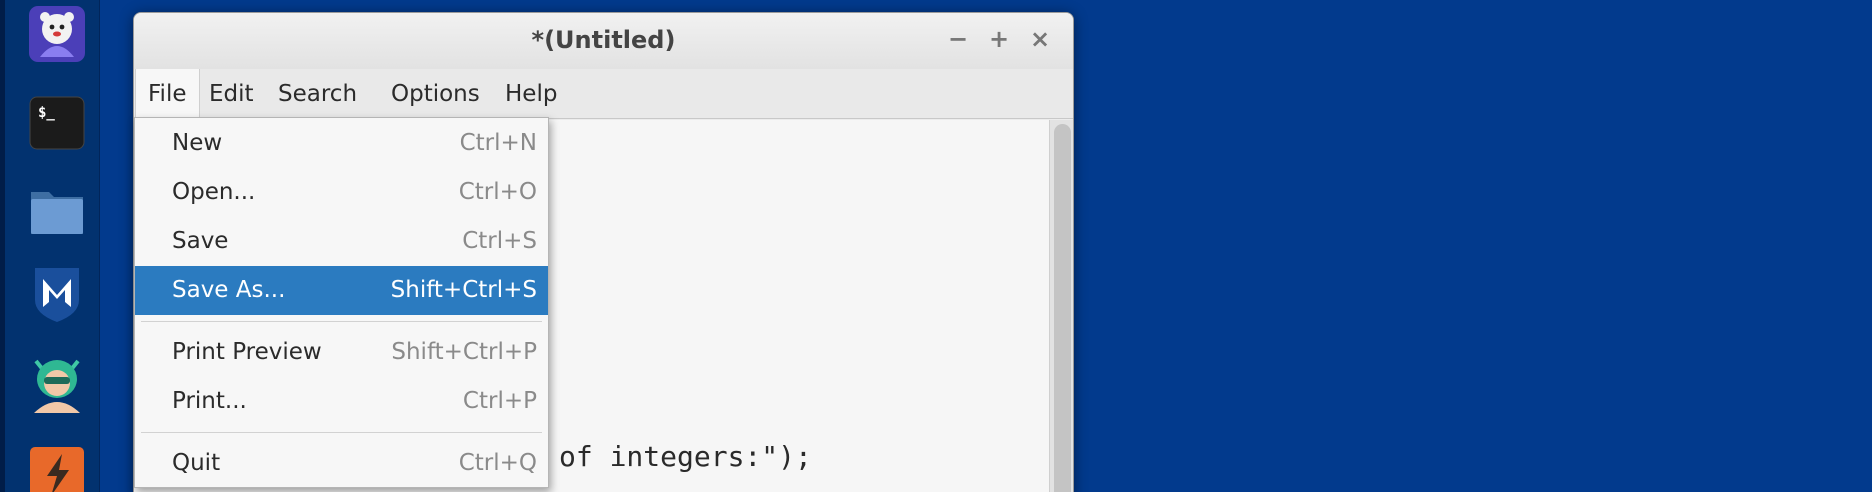  What do you see at coordinates (57, 384) in the screenshot?
I see `anime-character-icon` at bounding box center [57, 384].